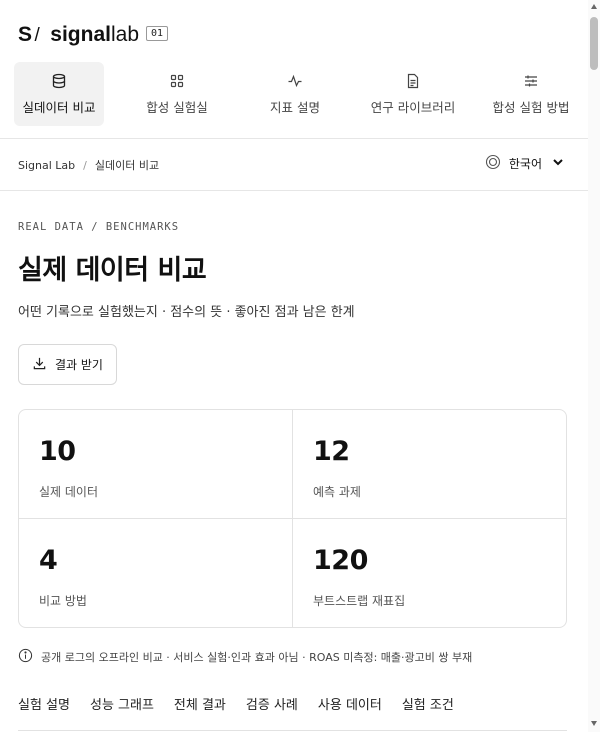  What do you see at coordinates (295, 107) in the screenshot?
I see `nav-label: 지표 설명` at bounding box center [295, 107].